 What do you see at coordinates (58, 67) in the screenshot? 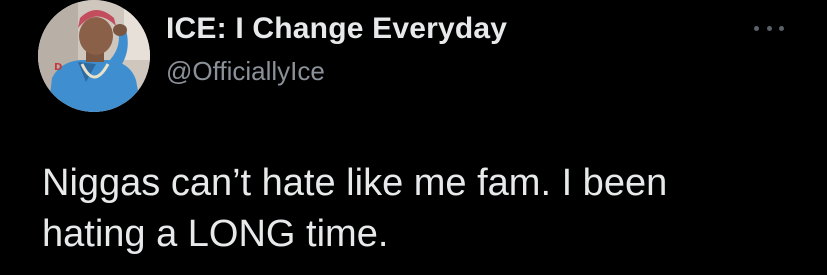
I see `svg-text: D` at bounding box center [58, 67].